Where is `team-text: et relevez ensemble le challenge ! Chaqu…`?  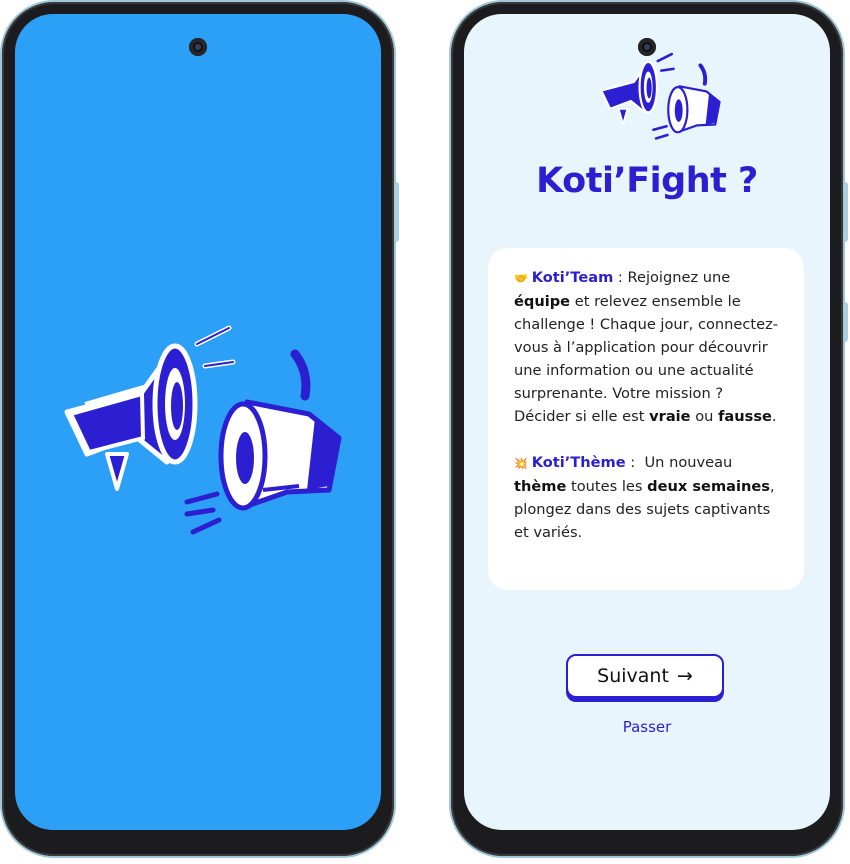 team-text: et relevez ensemble le challenge ! Chaqu… is located at coordinates (646, 359).